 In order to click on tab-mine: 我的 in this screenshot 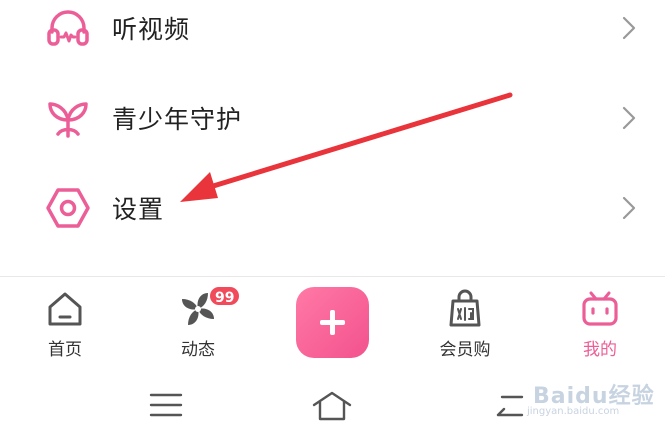, I will do `click(600, 325)`.